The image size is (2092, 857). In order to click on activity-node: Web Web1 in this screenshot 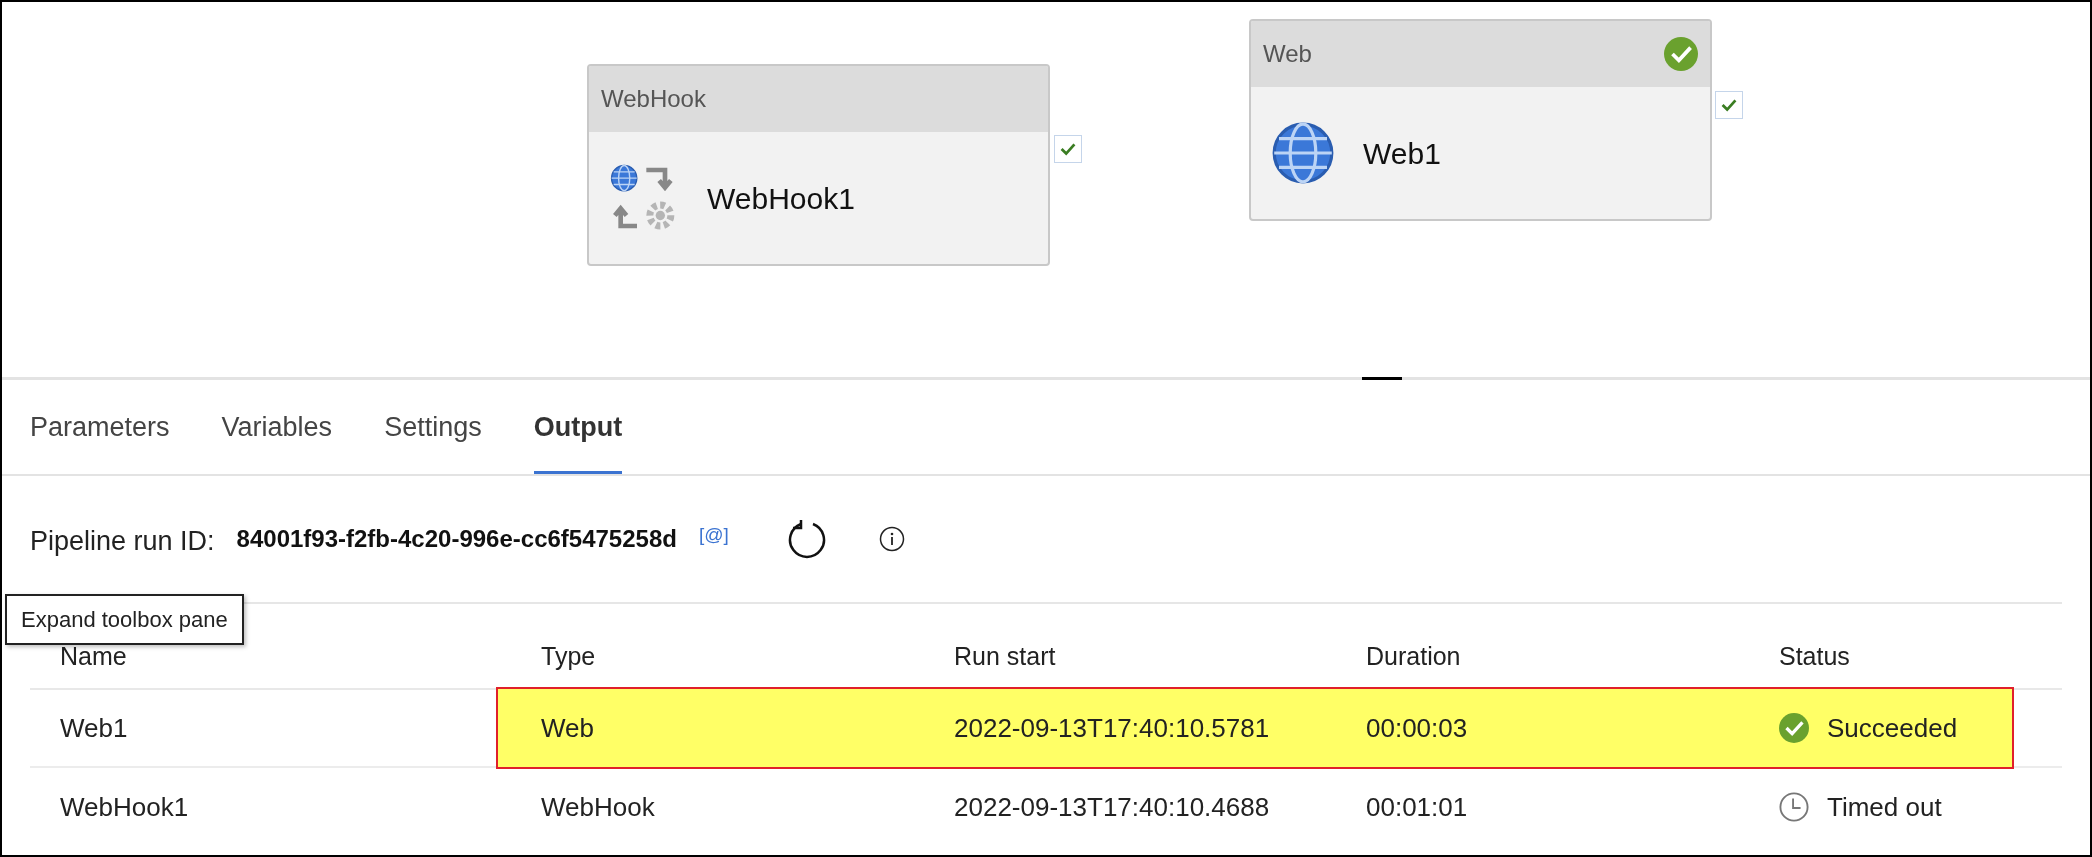, I will do `click(1480, 120)`.